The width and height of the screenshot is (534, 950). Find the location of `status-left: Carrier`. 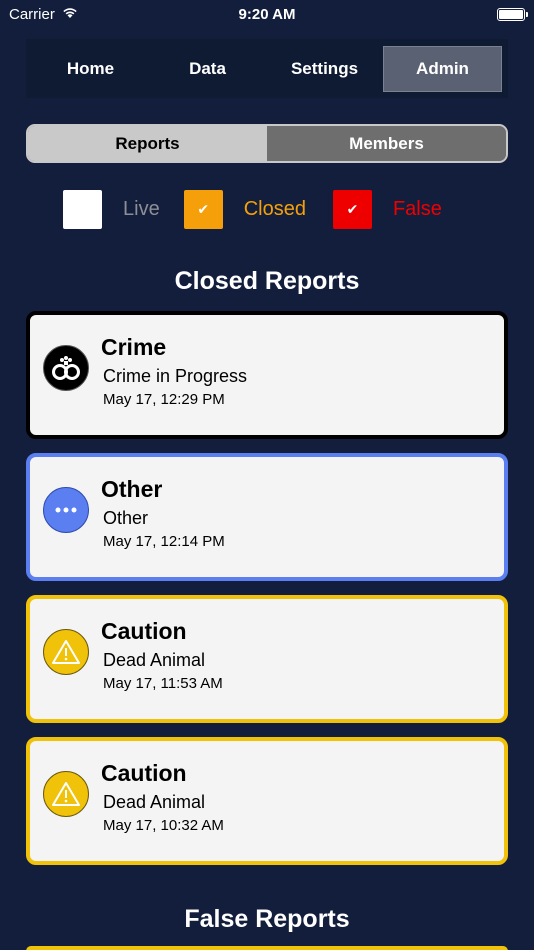

status-left: Carrier is located at coordinates (44, 14).